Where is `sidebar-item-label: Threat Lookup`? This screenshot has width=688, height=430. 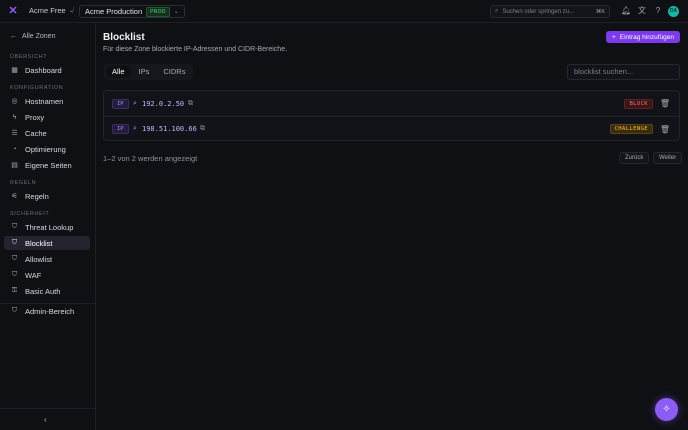 sidebar-item-label: Threat Lookup is located at coordinates (49, 227).